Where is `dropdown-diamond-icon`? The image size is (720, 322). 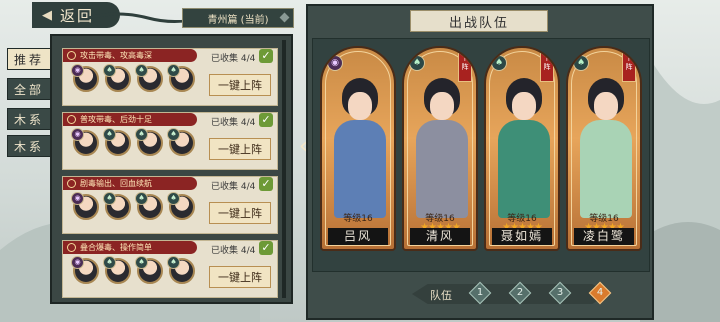 dropdown-diamond-icon is located at coordinates (284, 17).